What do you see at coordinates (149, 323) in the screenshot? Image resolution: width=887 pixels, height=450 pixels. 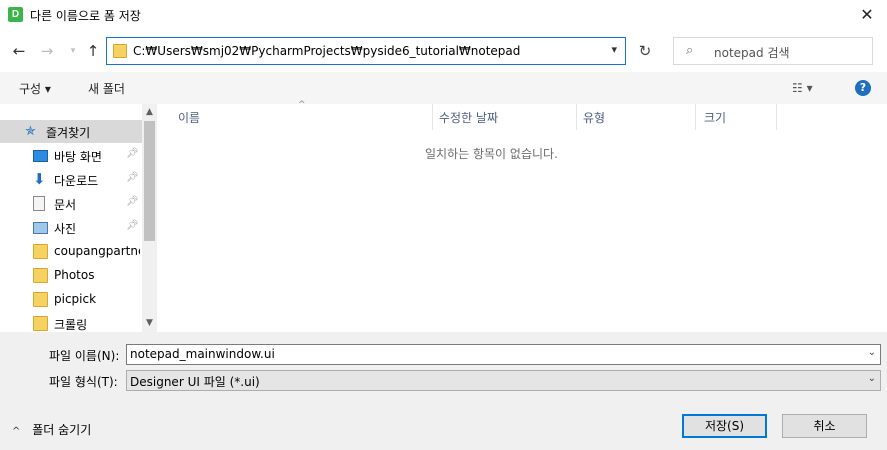 I see `scroll-down-icon: ▼` at bounding box center [149, 323].